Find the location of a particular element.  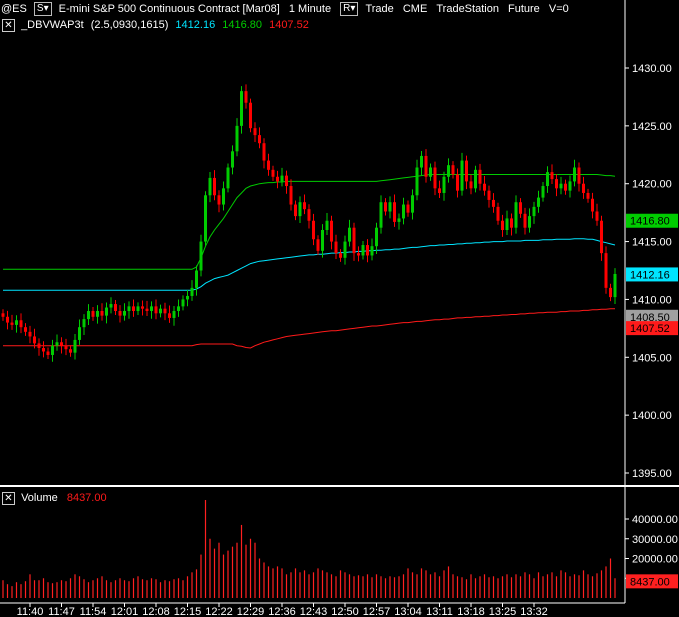

time-tick-label: 12:36 is located at coordinates (282, 611).